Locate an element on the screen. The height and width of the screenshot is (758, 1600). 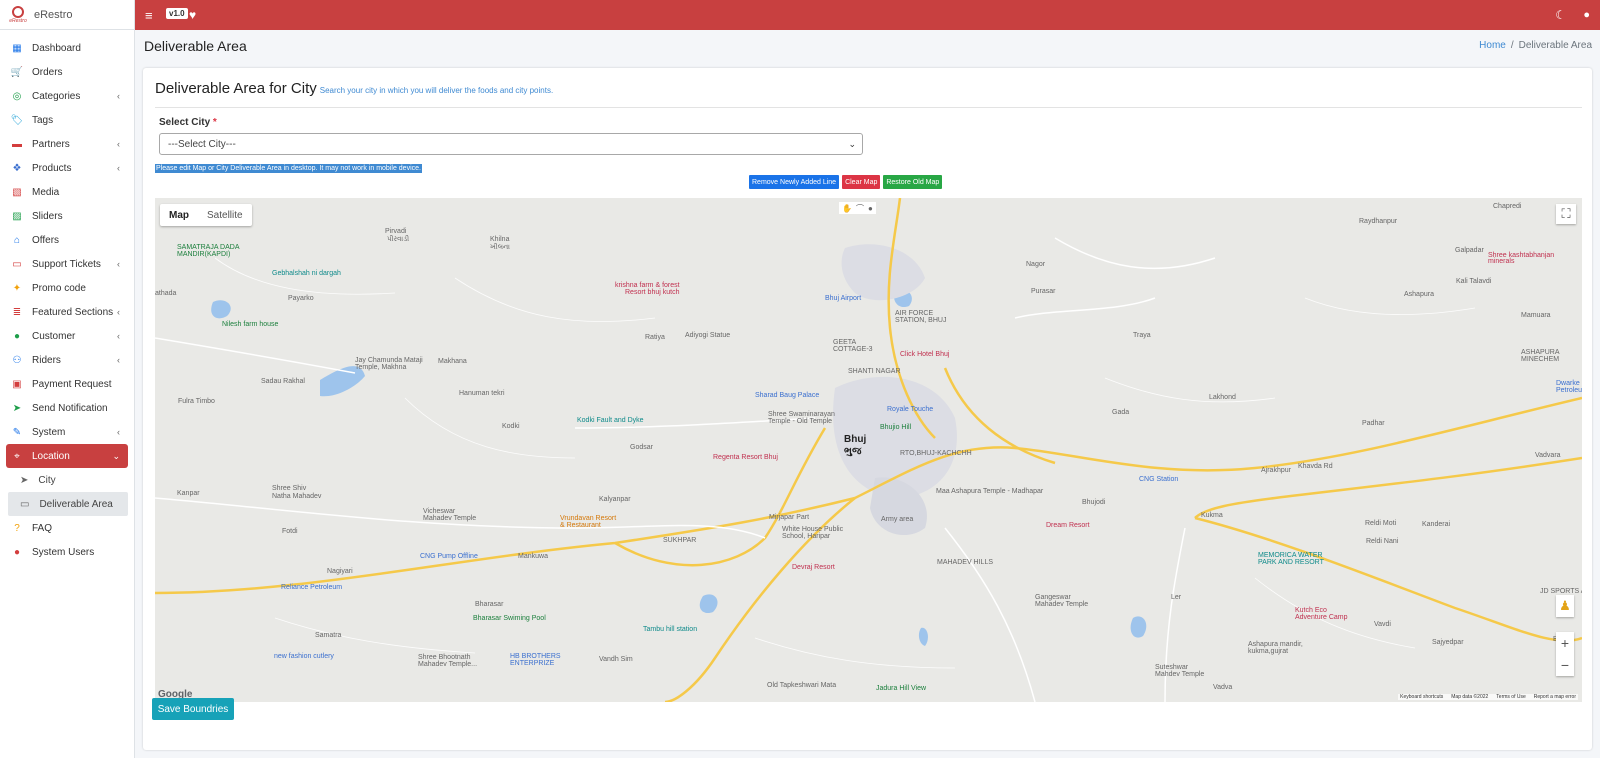
map-place-label: Petroleum C is located at coordinates (1569, 391).